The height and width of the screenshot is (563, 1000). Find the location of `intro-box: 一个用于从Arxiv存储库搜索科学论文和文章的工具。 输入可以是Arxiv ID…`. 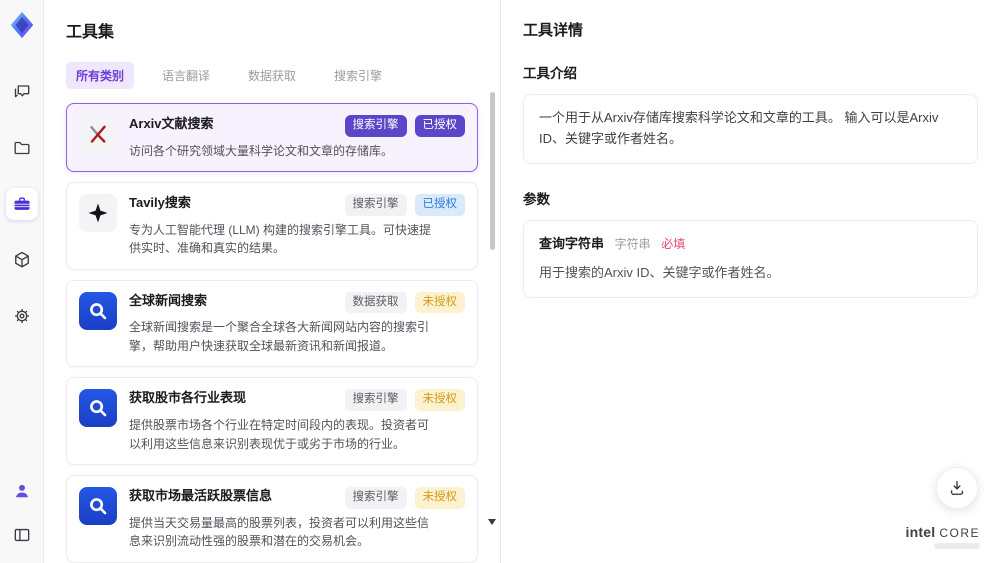

intro-box: 一个用于从Arxiv存储库搜索科学论文和文章的工具。 输入可以是Arxiv ID… is located at coordinates (750, 129).